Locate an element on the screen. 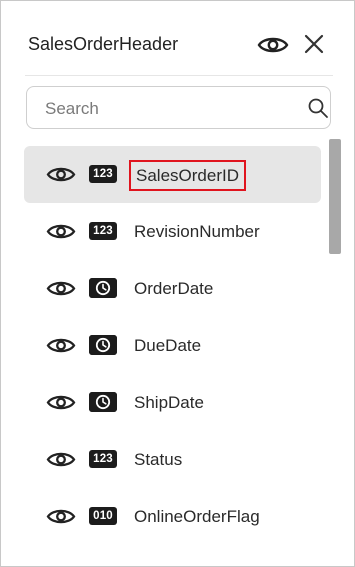 Image resolution: width=355 pixels, height=567 pixels. column-label: DueDate is located at coordinates (168, 345).